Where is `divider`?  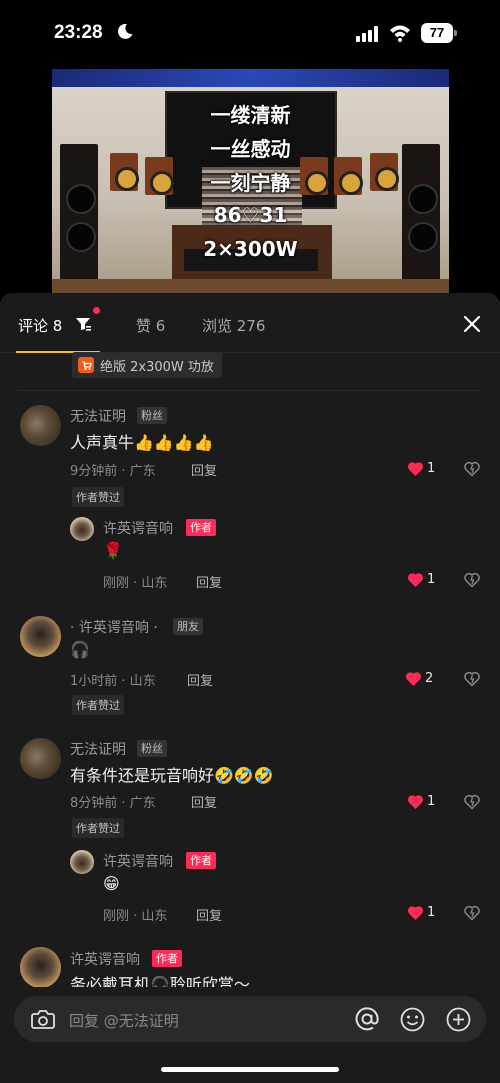
divider is located at coordinates (250, 390).